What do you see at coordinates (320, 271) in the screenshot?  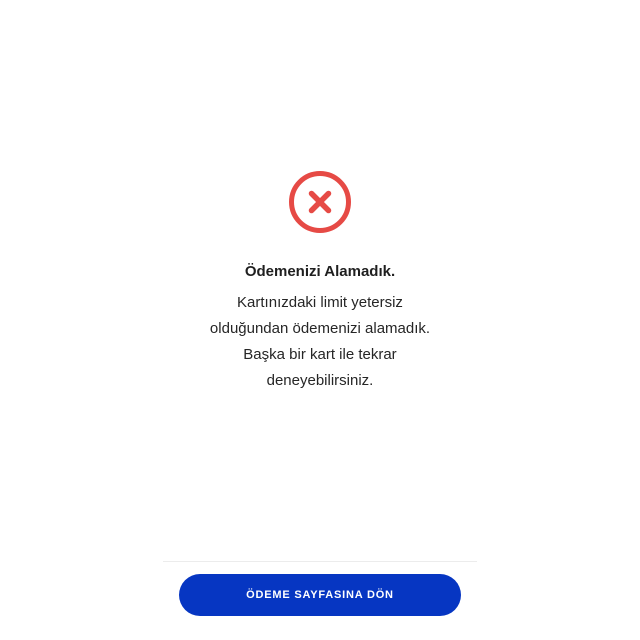 I see `error-title: Ödemenizi Alamadık.` at bounding box center [320, 271].